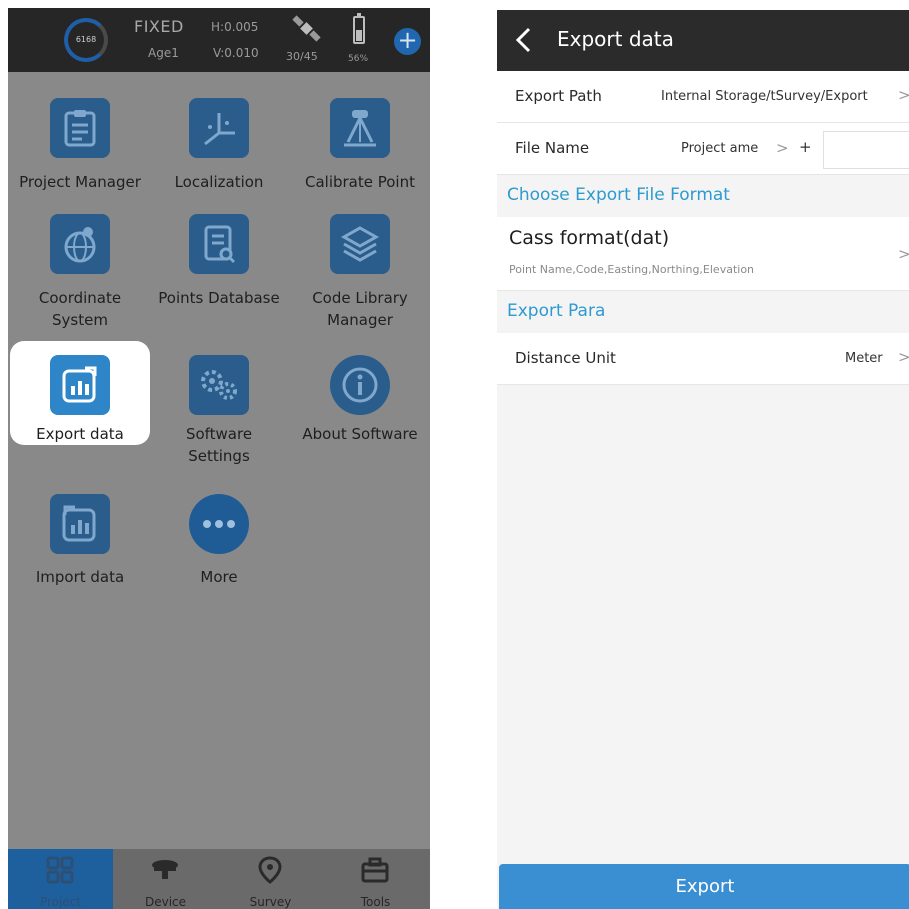 The width and height of the screenshot is (909, 909). What do you see at coordinates (552, 148) in the screenshot?
I see `file-name-label: File Name` at bounding box center [552, 148].